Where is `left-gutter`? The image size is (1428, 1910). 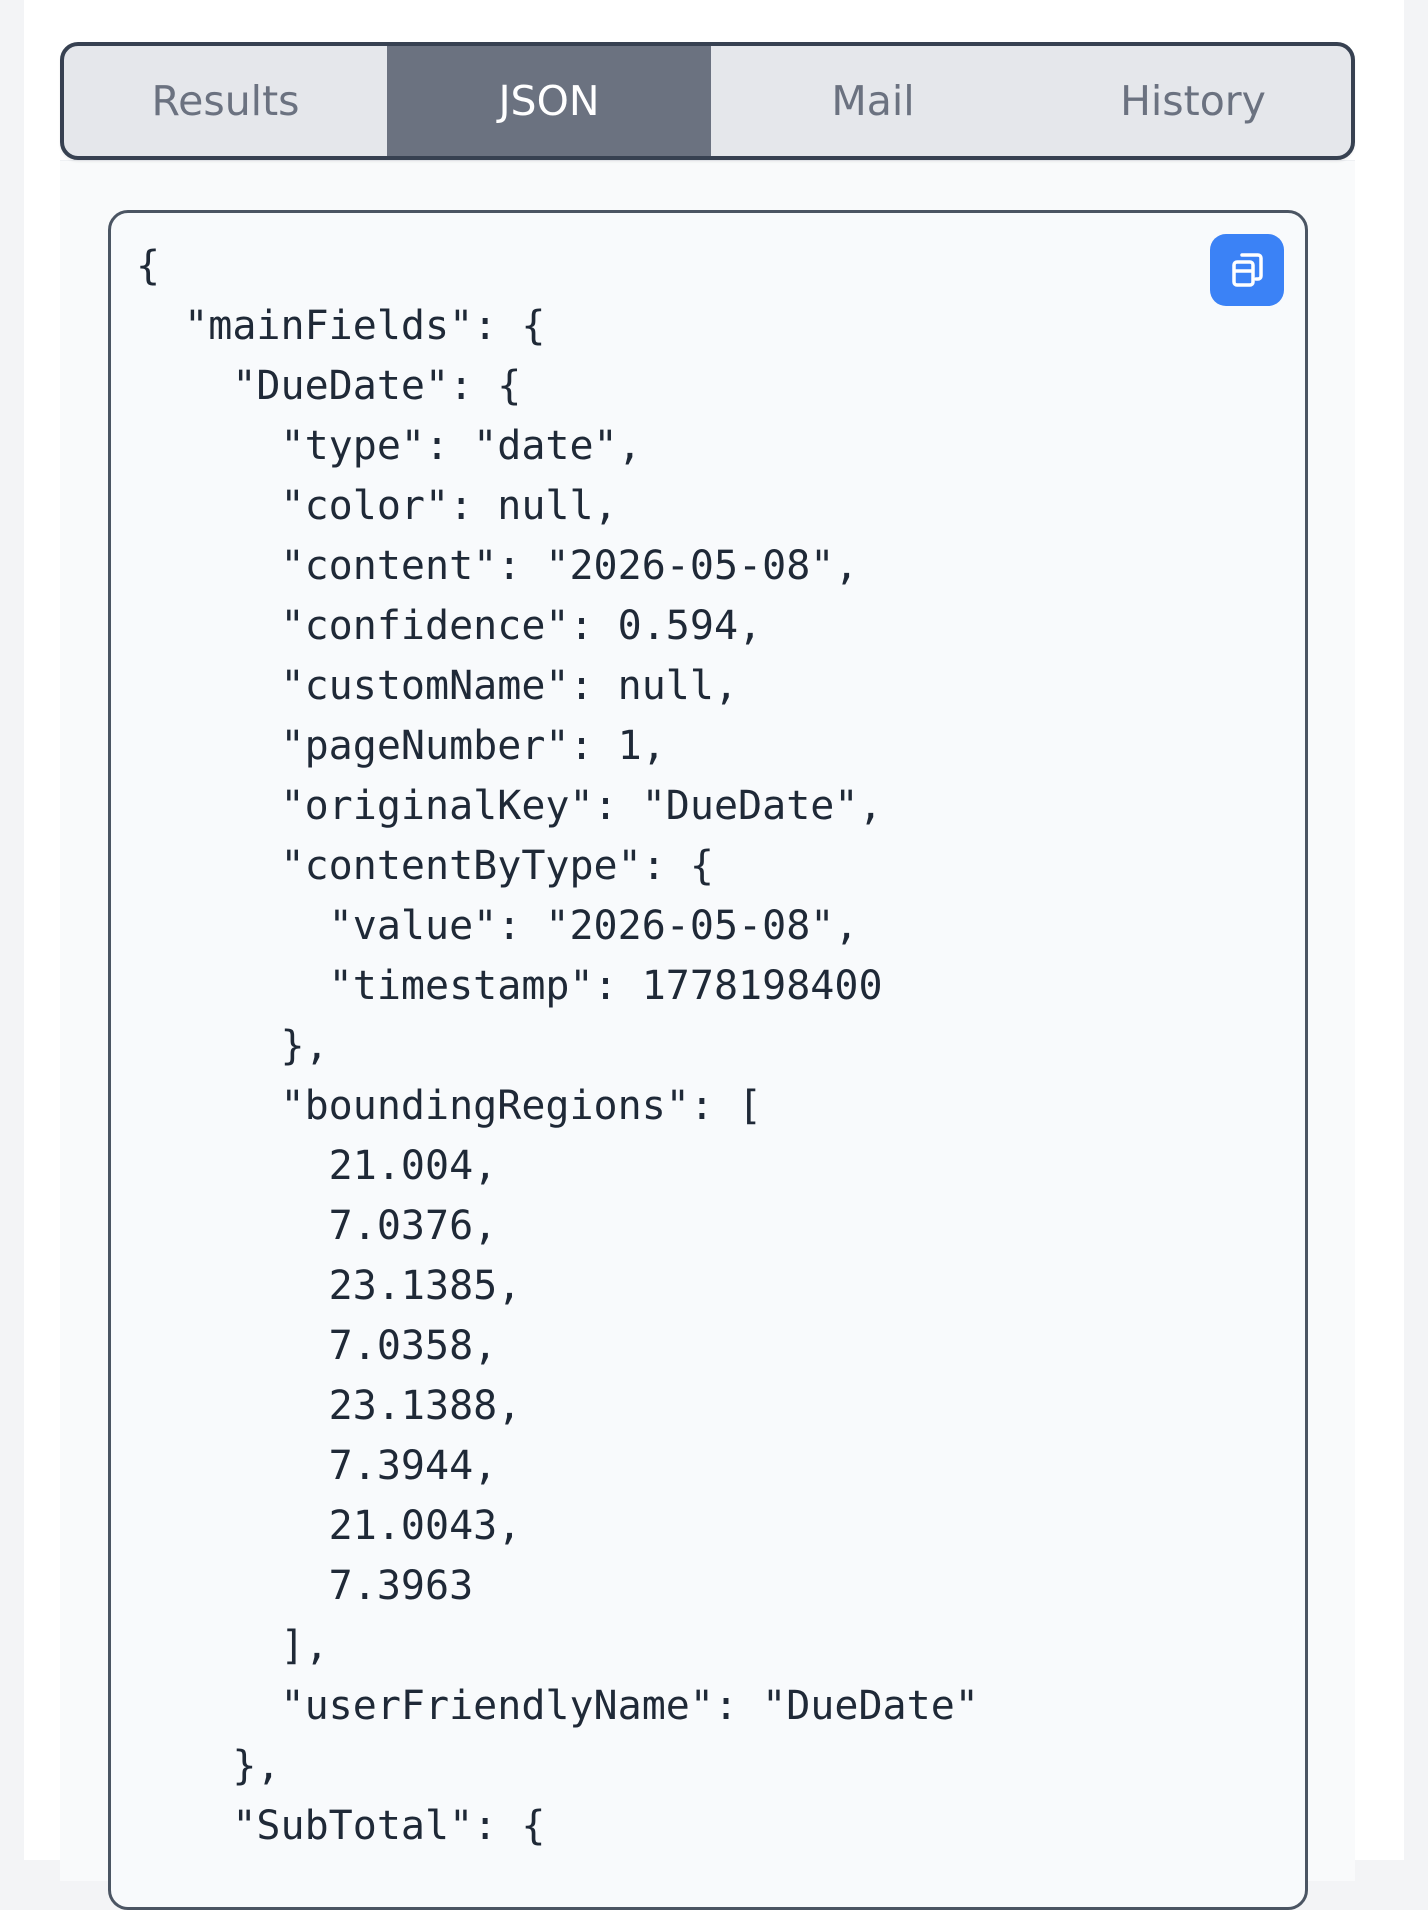
left-gutter is located at coordinates (12, 930).